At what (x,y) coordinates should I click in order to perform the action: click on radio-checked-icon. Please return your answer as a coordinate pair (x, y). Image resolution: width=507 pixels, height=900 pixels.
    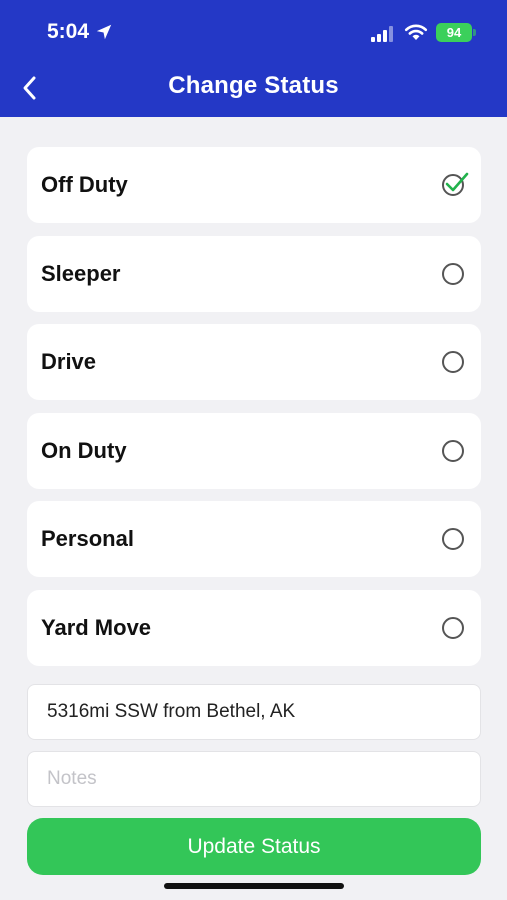
    Looking at the image, I should click on (455, 184).